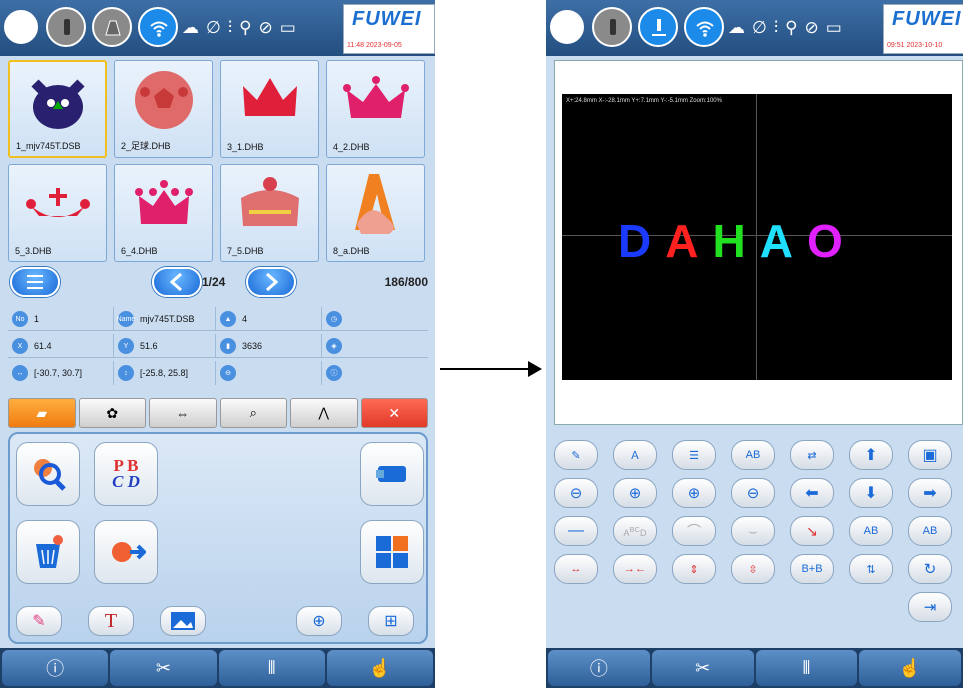  I want to click on edit-icon: ✎, so click(576, 455).